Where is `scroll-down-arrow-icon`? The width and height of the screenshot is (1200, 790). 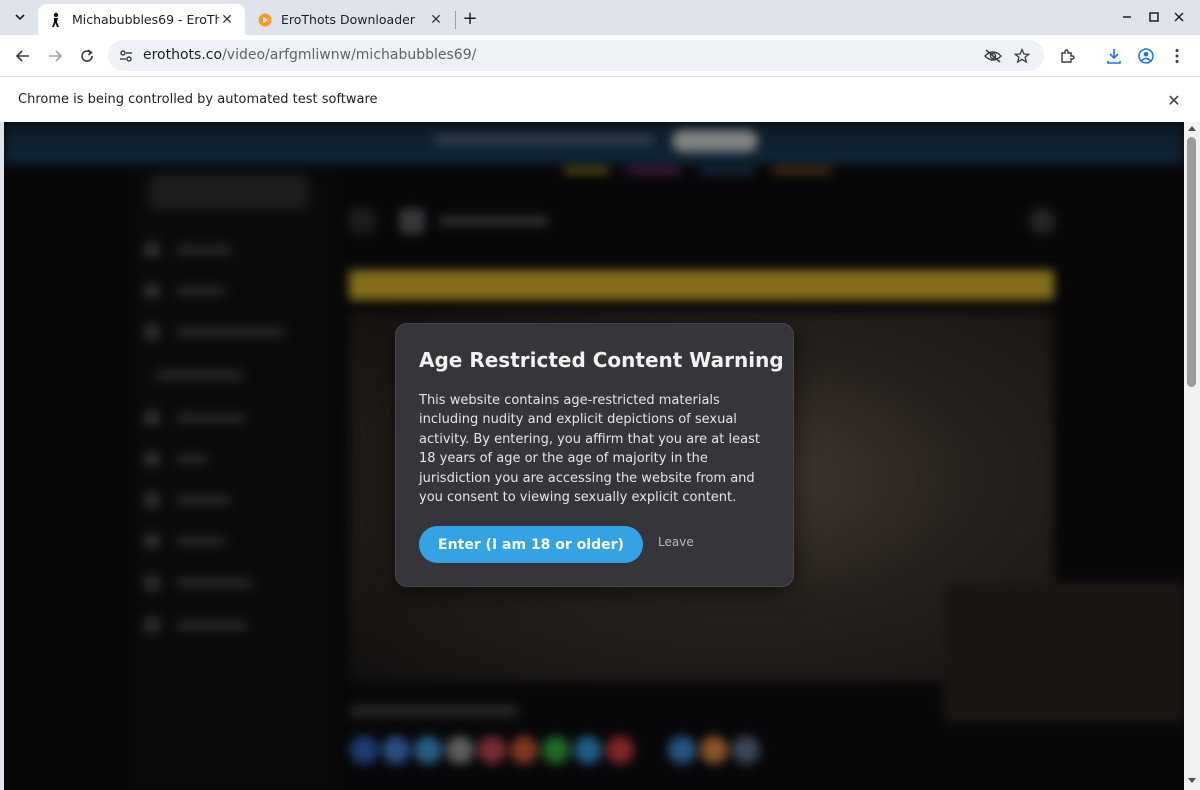 scroll-down-arrow-icon is located at coordinates (1192, 780).